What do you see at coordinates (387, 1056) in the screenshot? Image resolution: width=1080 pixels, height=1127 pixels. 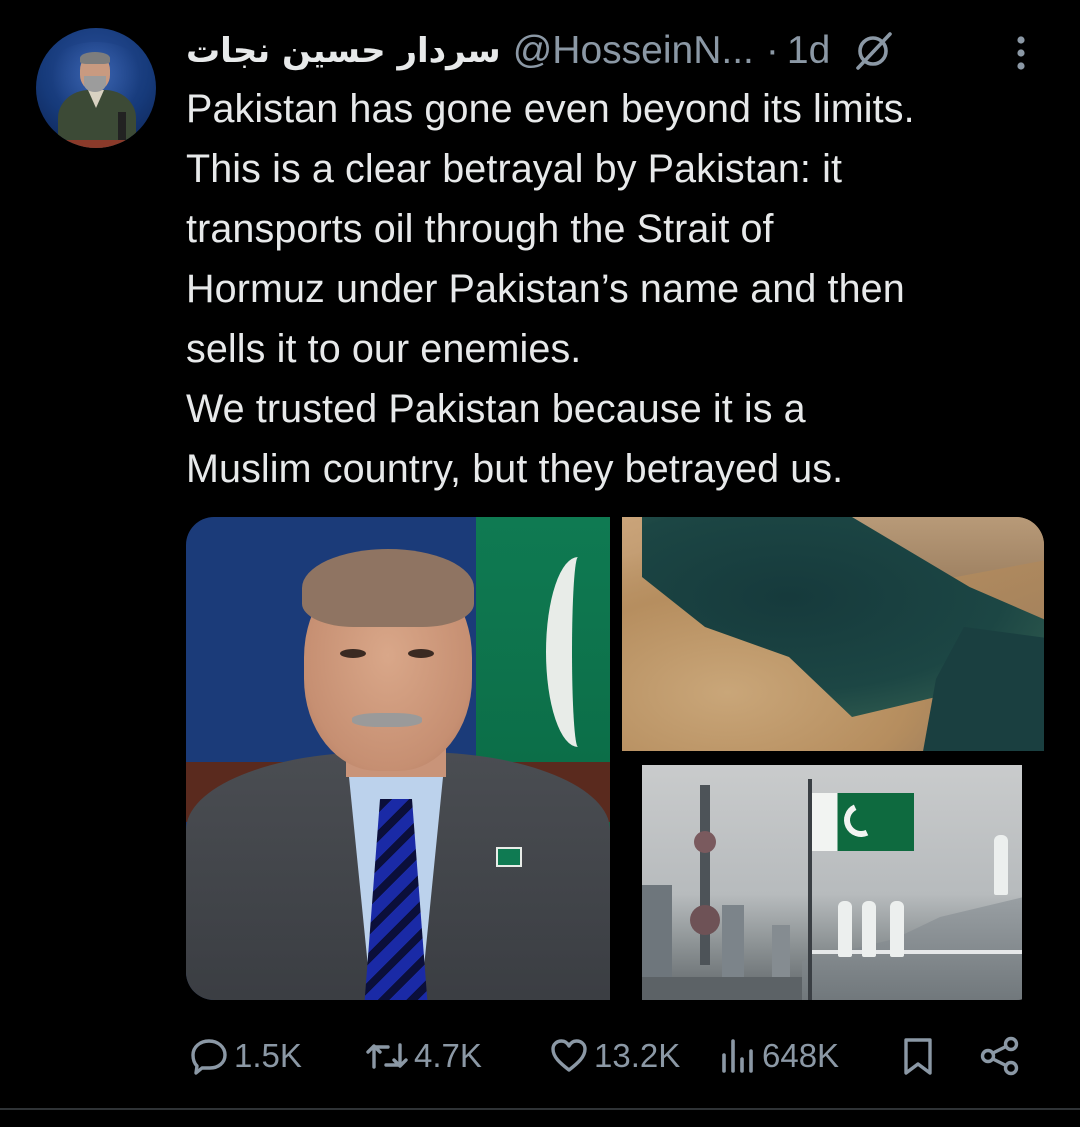 I see `repost-icon` at bounding box center [387, 1056].